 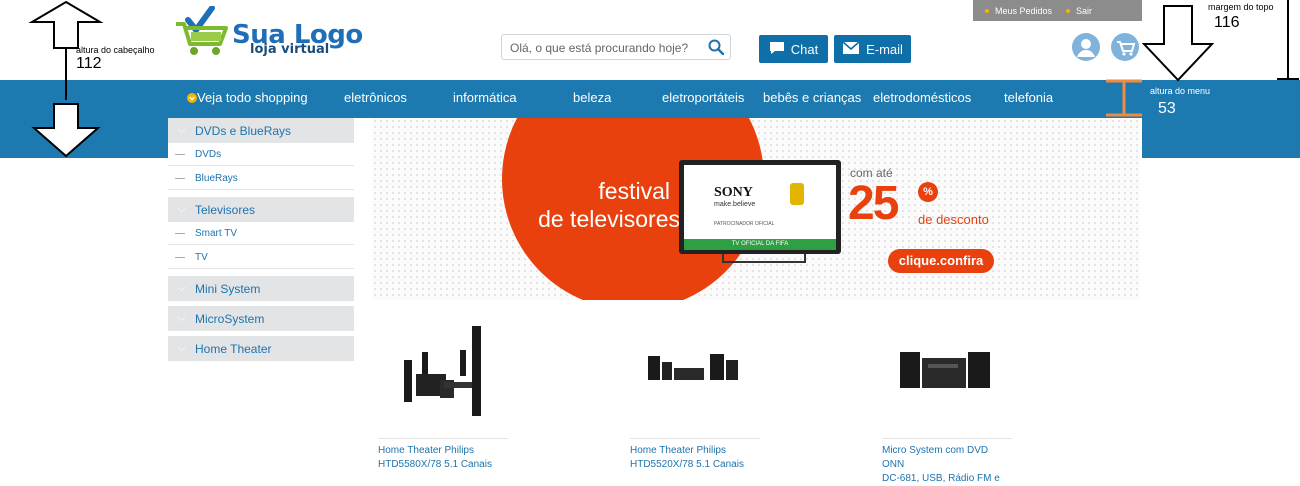 What do you see at coordinates (884, 49) in the screenshot?
I see `email-label: E-mail` at bounding box center [884, 49].